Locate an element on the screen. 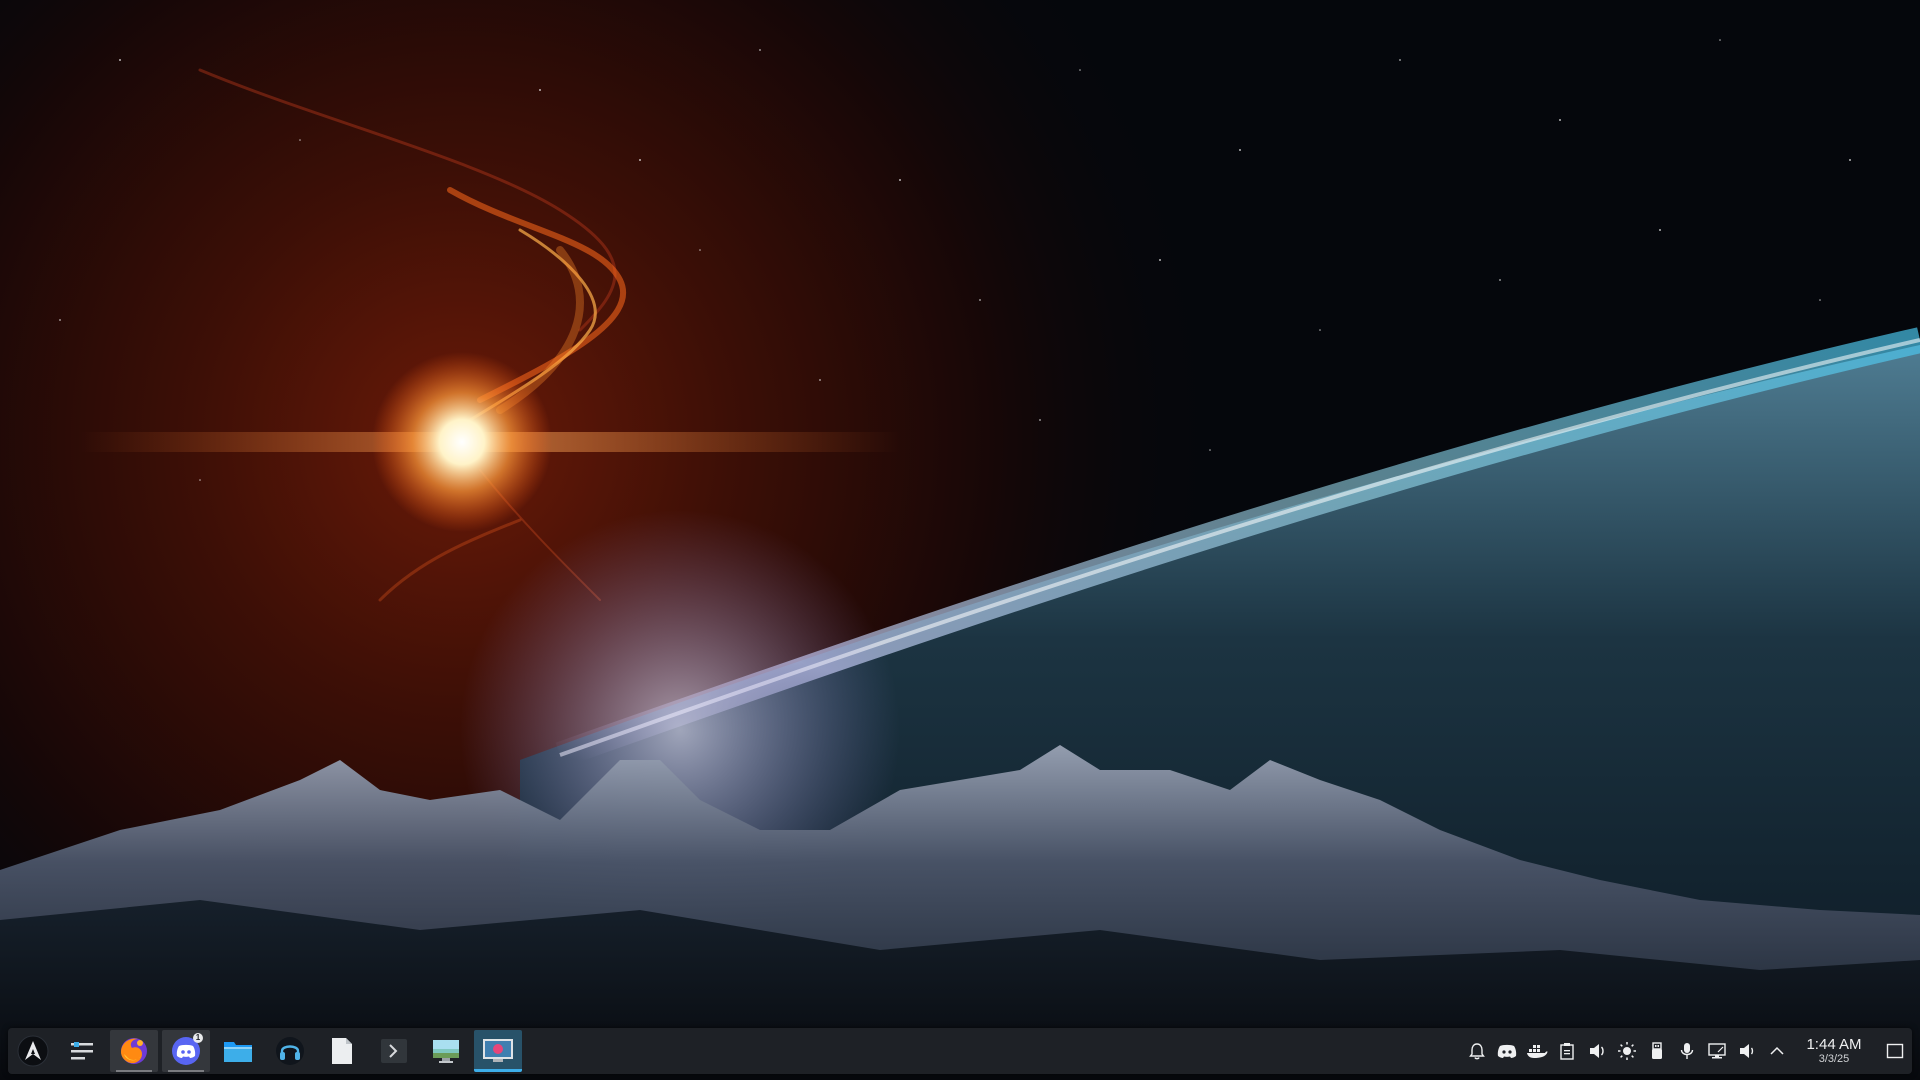  clock-date: 3/3/25 is located at coordinates (1834, 1059).